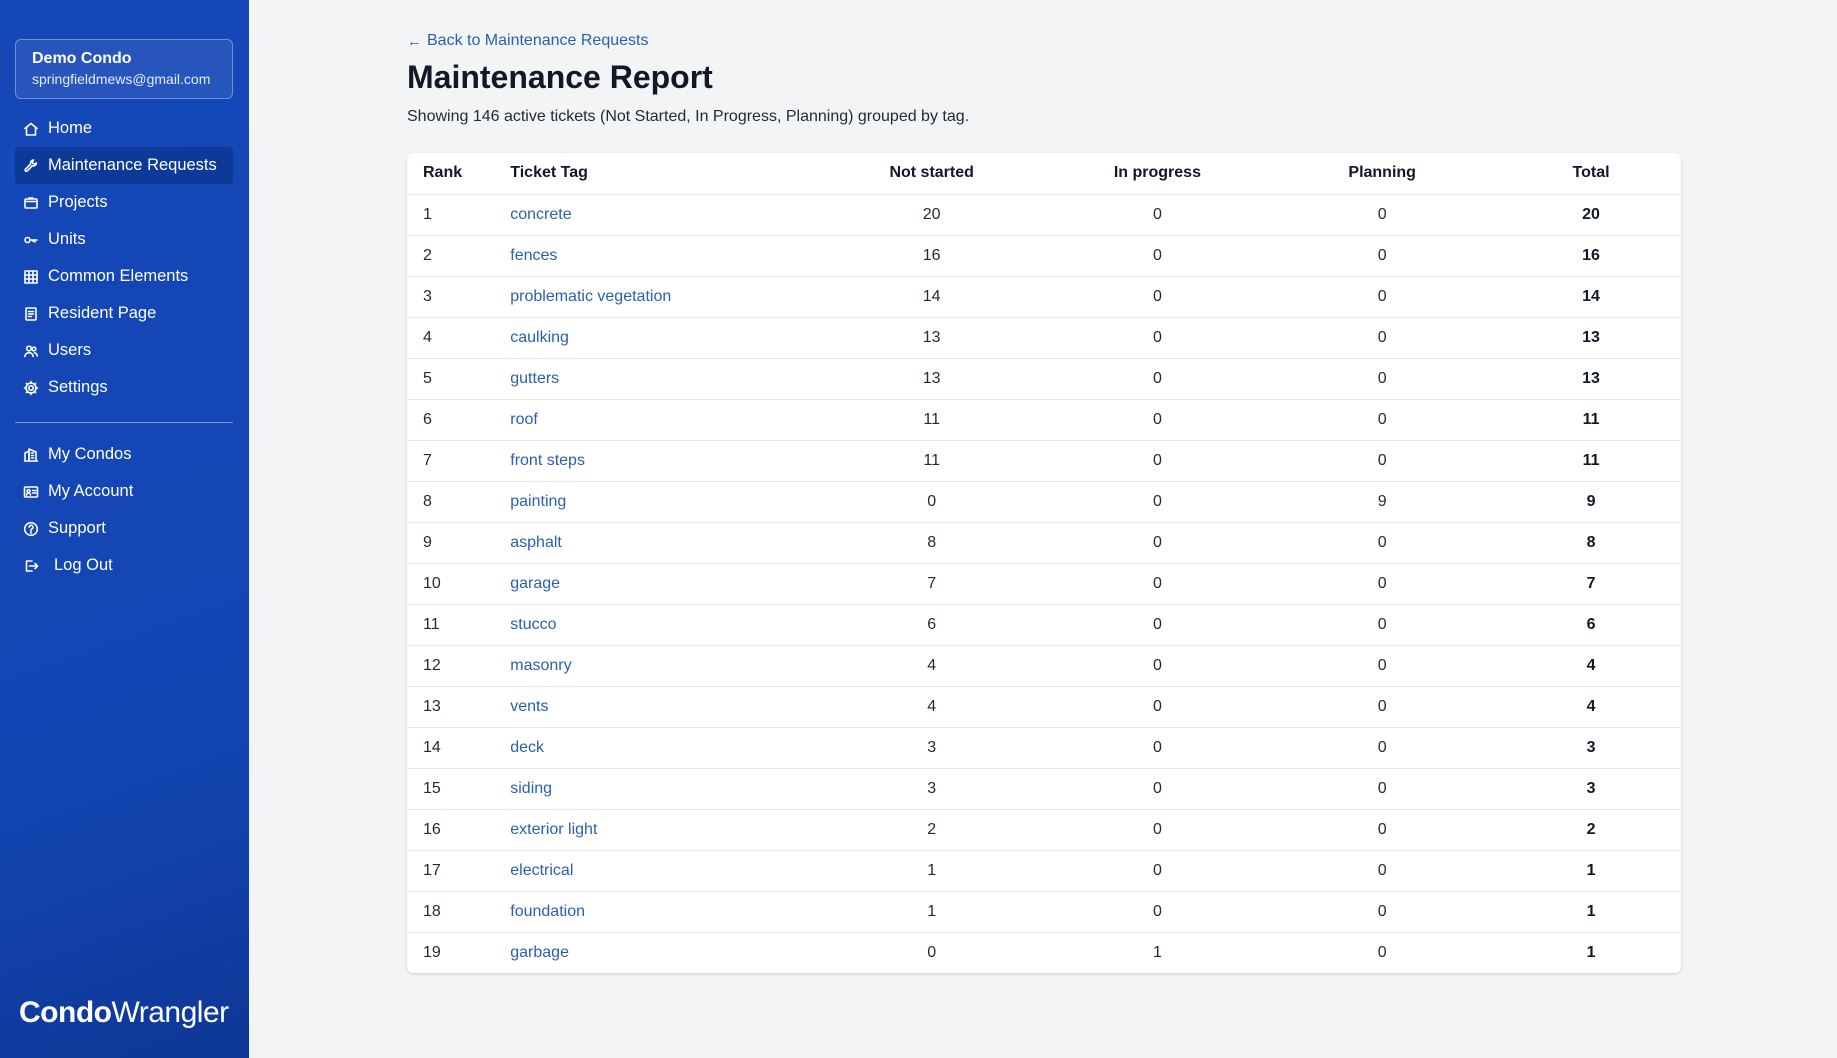  Describe the element at coordinates (459, 625) in the screenshot. I see `cell-rank: 11` at that location.